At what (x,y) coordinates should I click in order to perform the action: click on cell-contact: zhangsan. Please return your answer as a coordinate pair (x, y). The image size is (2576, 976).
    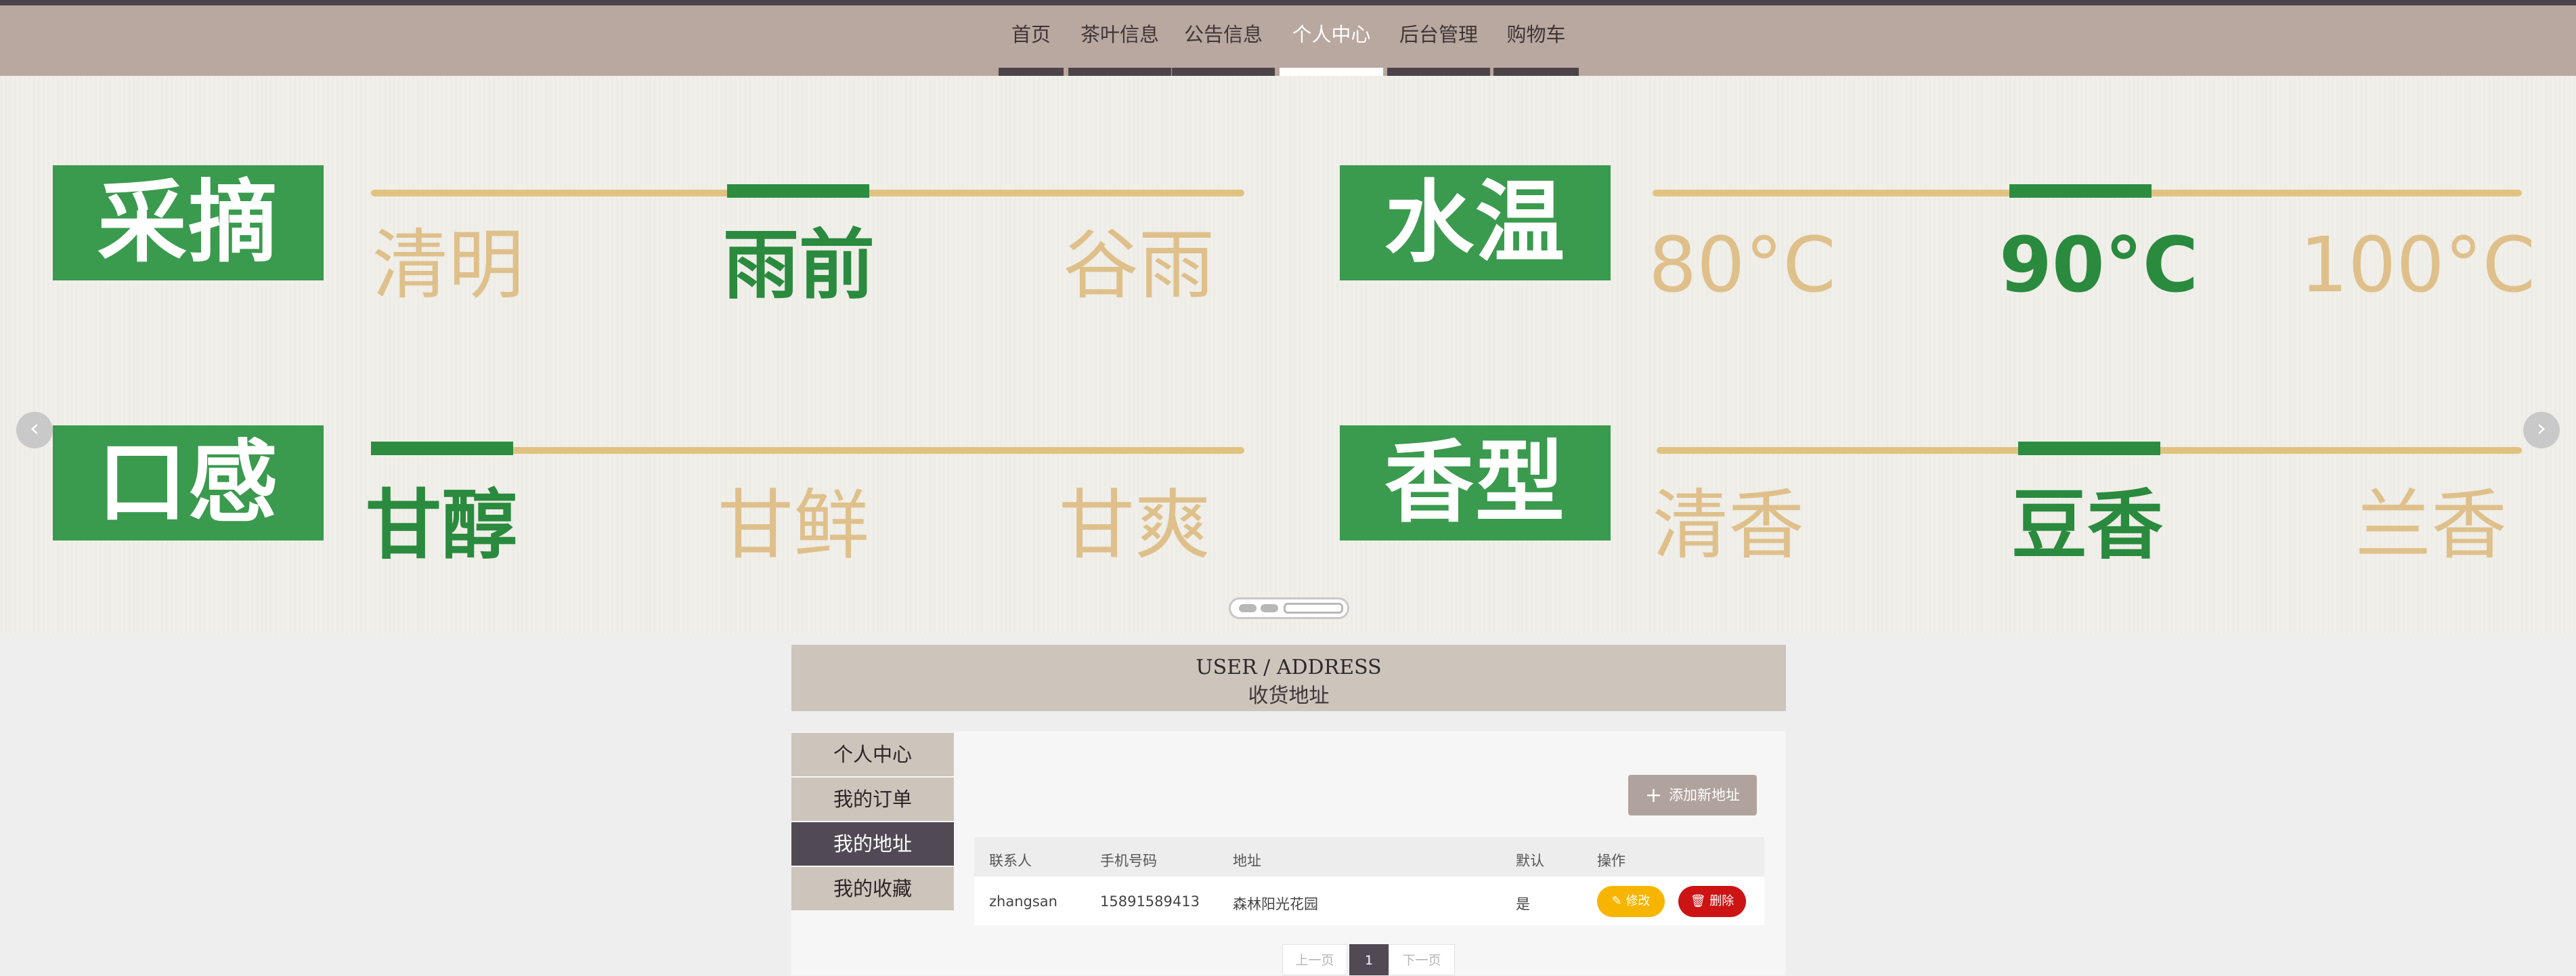
    Looking at the image, I should click on (1023, 901).